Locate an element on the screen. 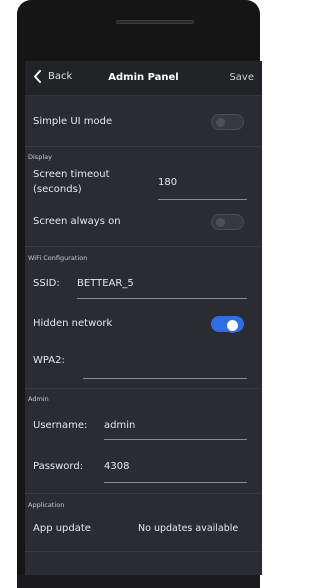  hidden-network-toggle is located at coordinates (227, 324).